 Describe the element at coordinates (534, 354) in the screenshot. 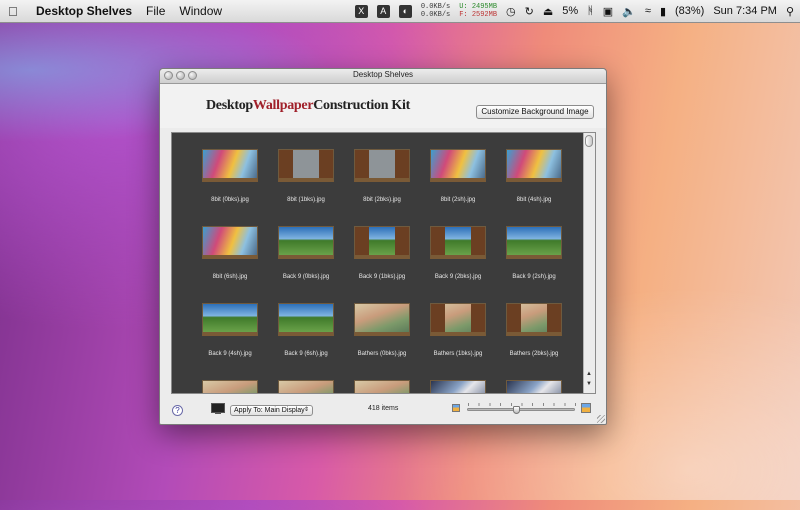

I see `wallpaper-caption: Bathers (2bks).jpg` at that location.